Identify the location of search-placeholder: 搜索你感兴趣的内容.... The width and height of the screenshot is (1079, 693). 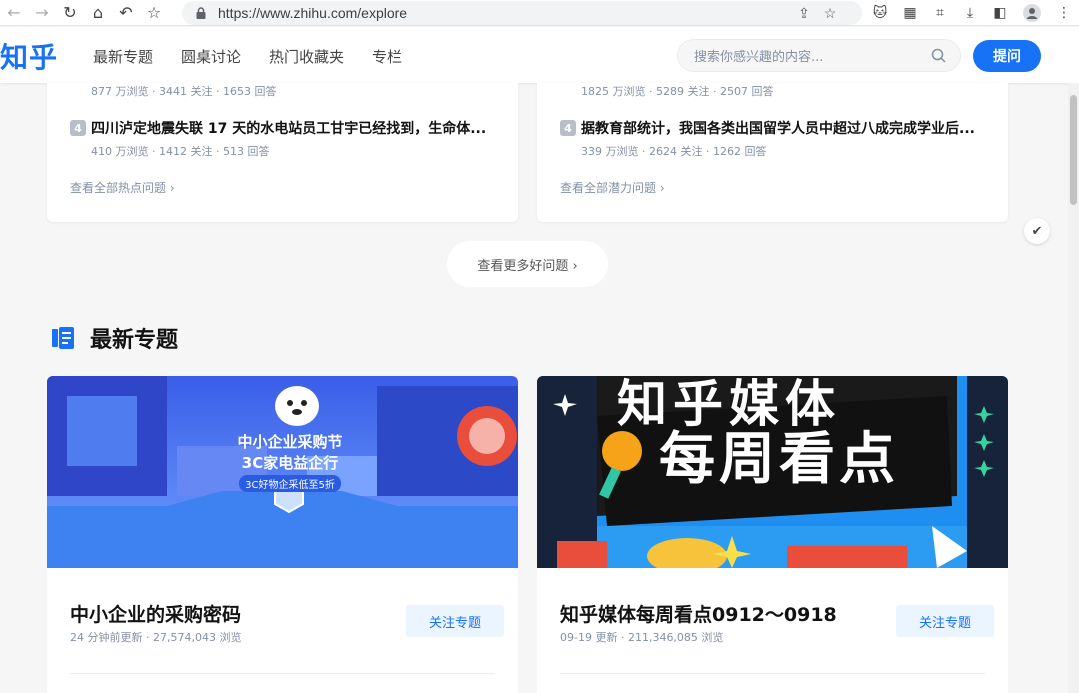
(759, 57).